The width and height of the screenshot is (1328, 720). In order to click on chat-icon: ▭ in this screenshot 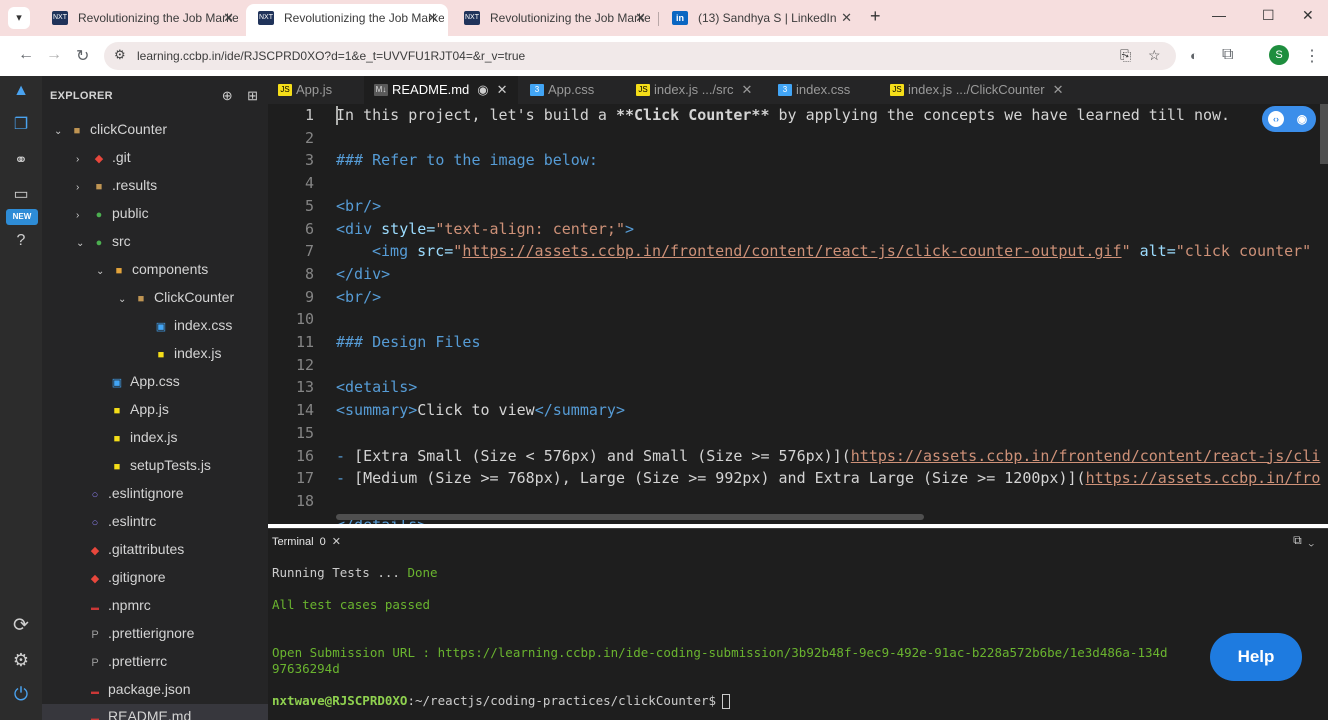, I will do `click(21, 195)`.